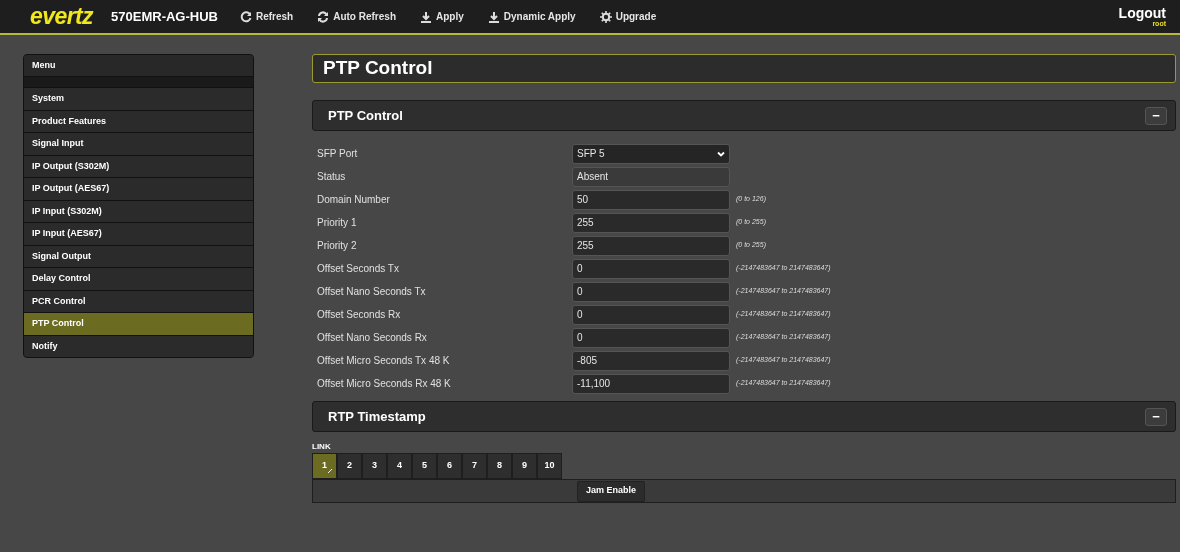  Describe the element at coordinates (164, 16) in the screenshot. I see `device-name: 570EMR-AG-HUB` at that location.